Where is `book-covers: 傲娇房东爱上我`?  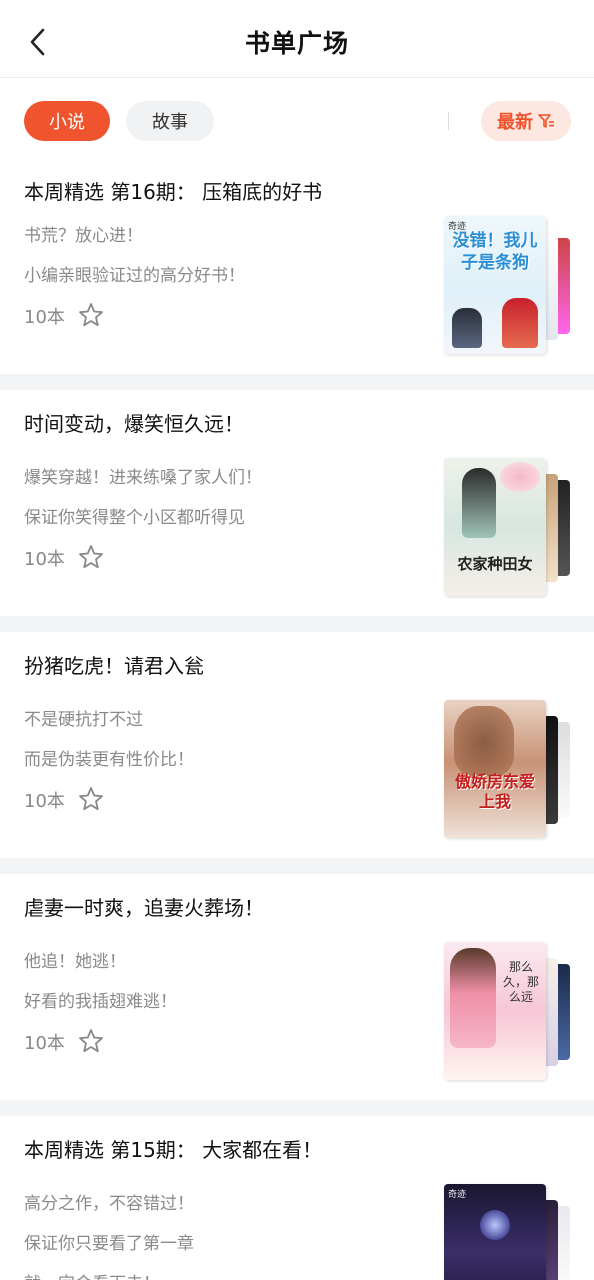 book-covers: 傲娇房东爱上我 is located at coordinates (509, 769).